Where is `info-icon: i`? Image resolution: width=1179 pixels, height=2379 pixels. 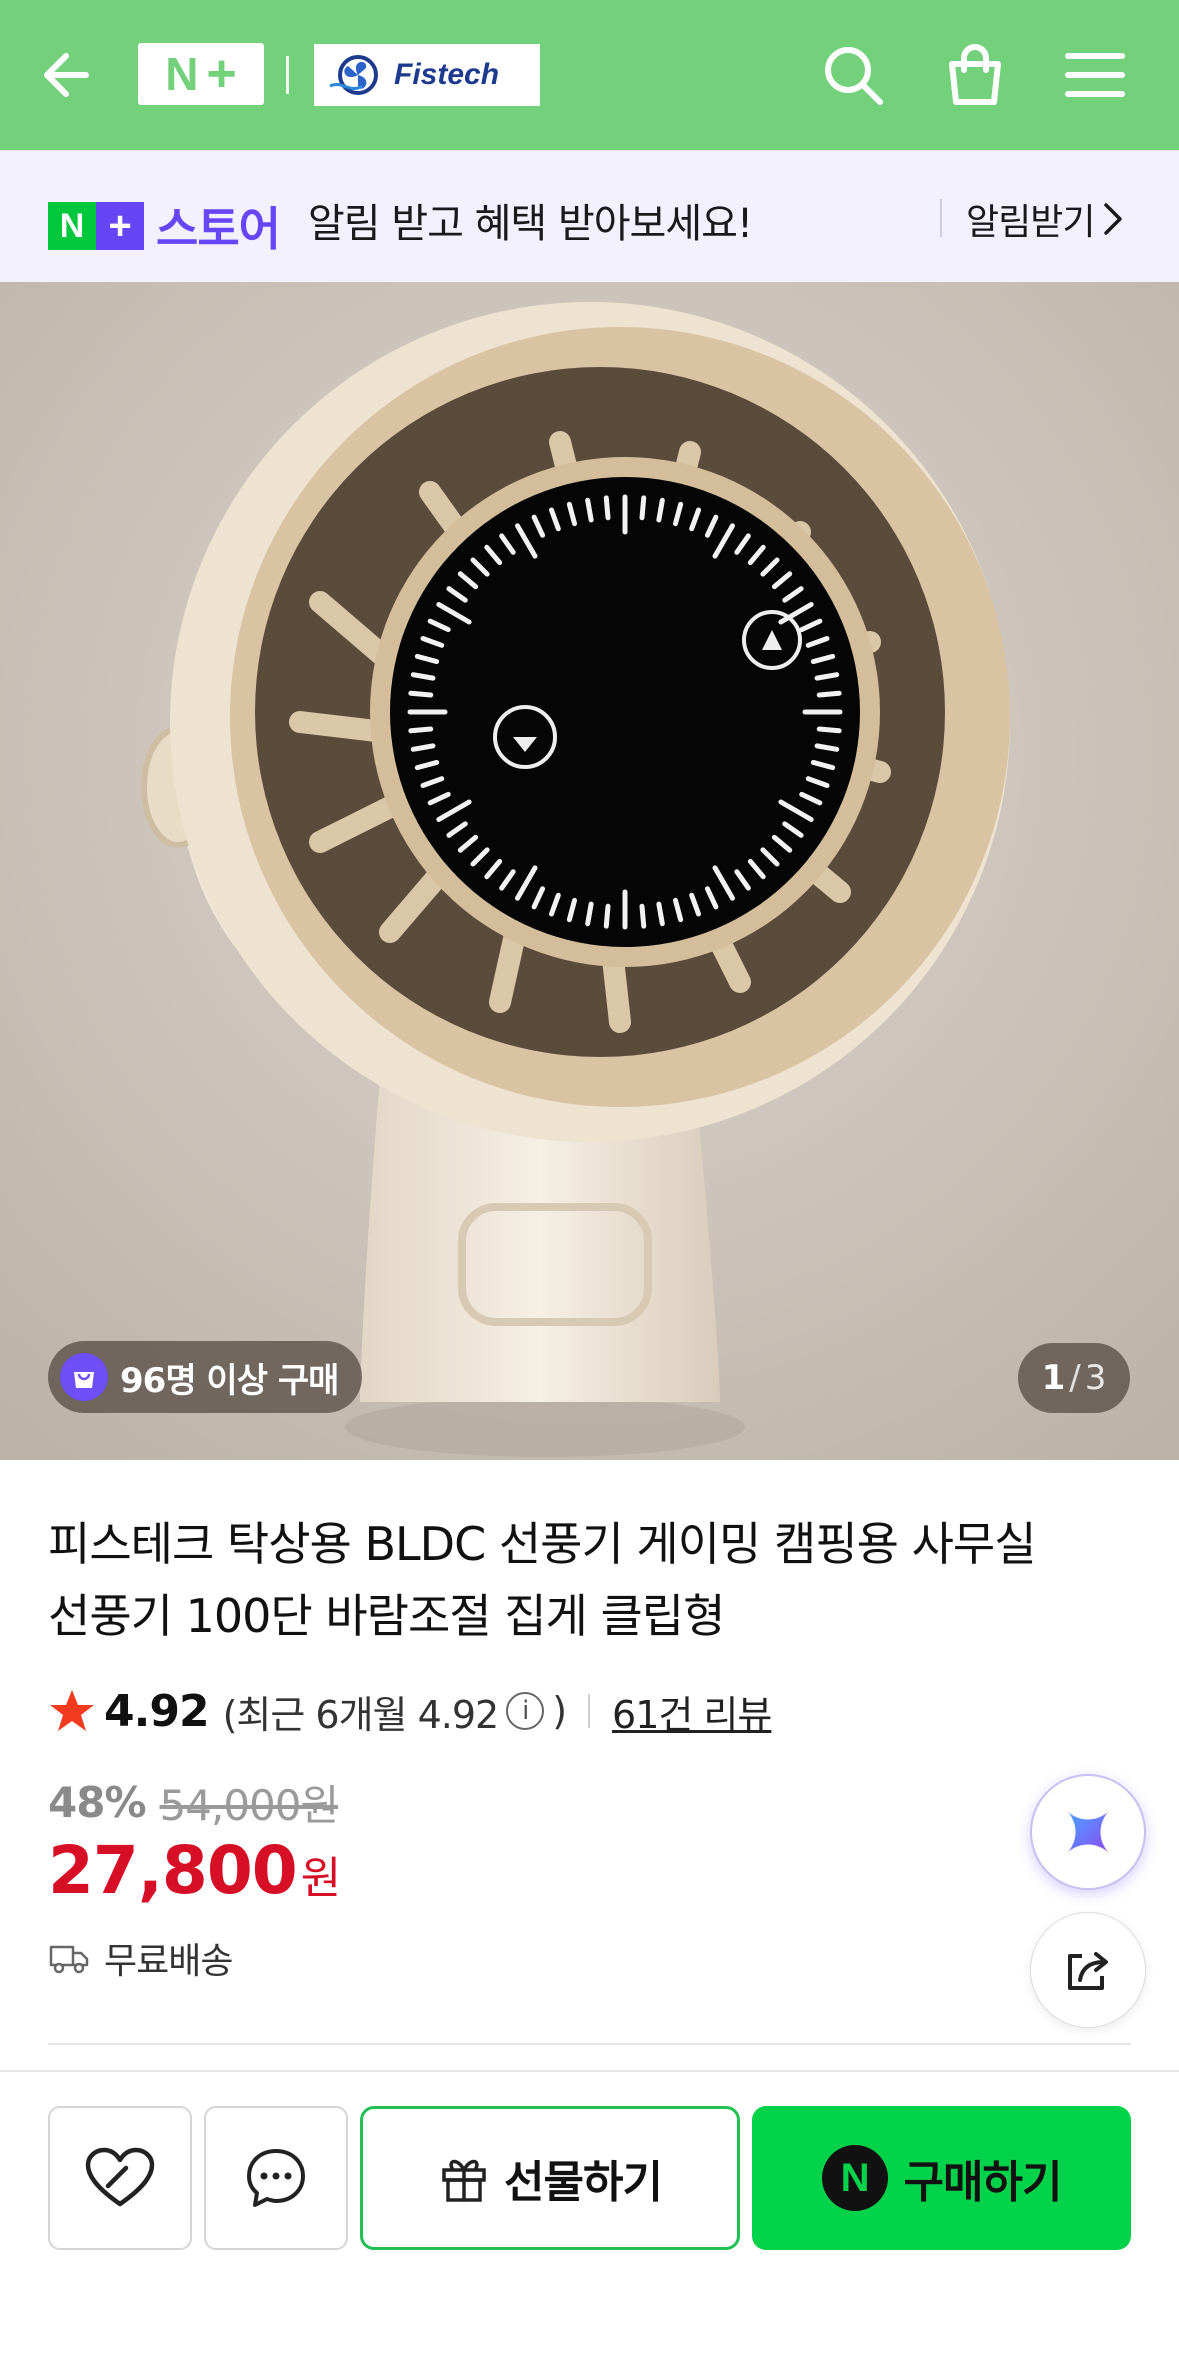
info-icon: i is located at coordinates (525, 1711).